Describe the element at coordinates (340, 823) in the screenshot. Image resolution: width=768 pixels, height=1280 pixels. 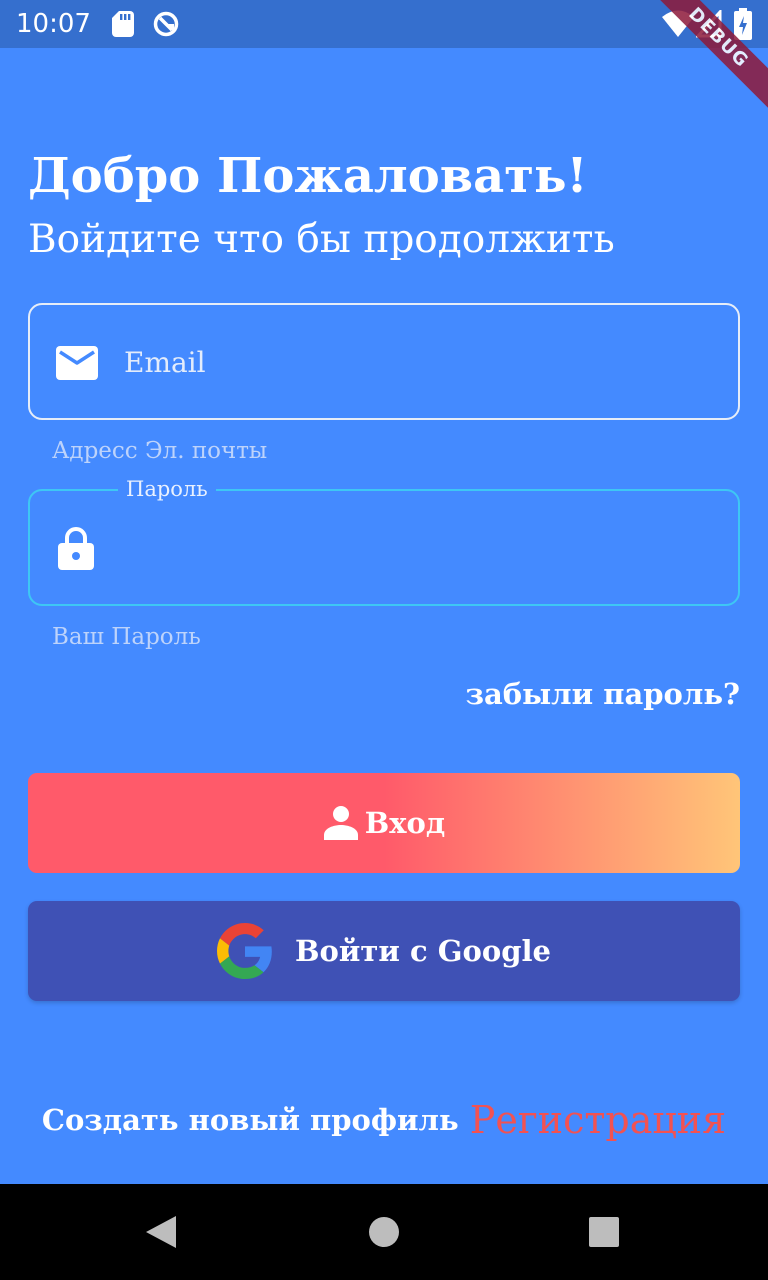
I see `person-icon` at that location.